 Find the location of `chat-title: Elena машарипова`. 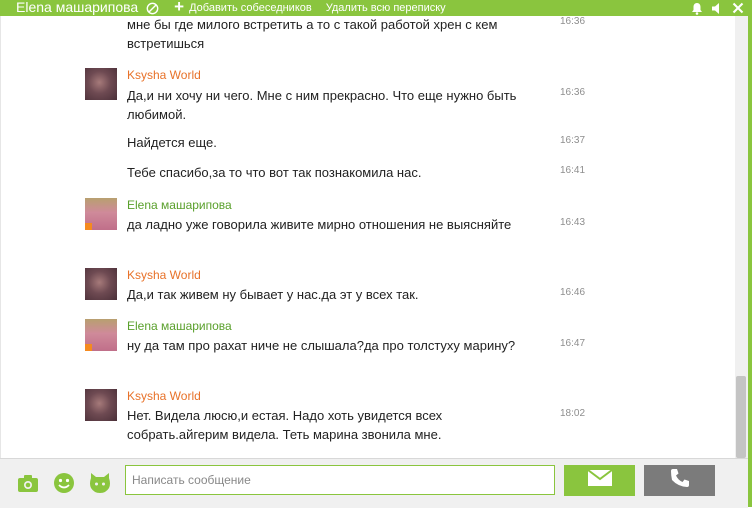

chat-title: Elena машарипова is located at coordinates (77, 7).